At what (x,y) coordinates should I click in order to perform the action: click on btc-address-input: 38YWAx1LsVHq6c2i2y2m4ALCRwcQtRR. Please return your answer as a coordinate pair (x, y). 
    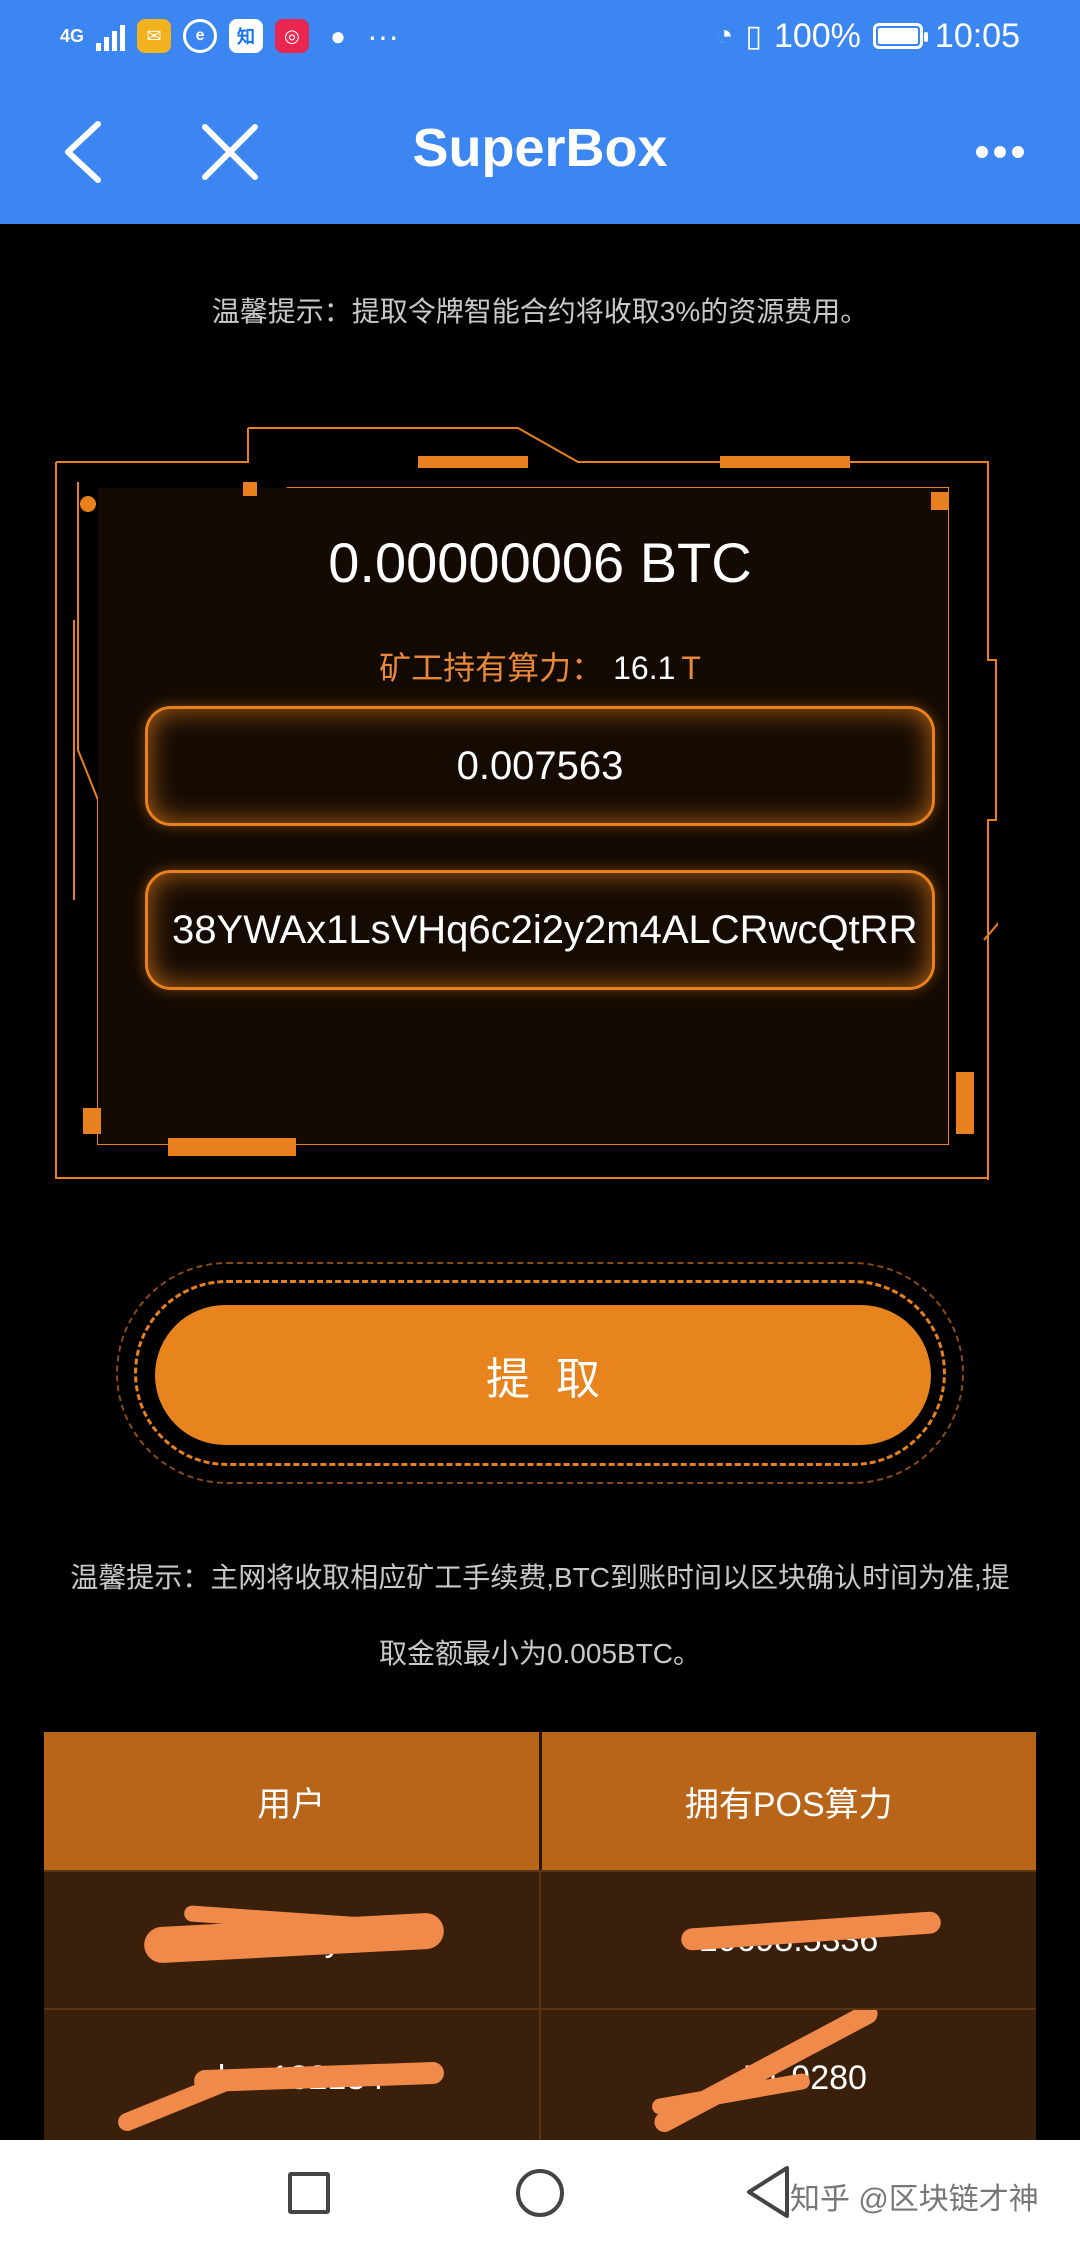
    Looking at the image, I should click on (540, 930).